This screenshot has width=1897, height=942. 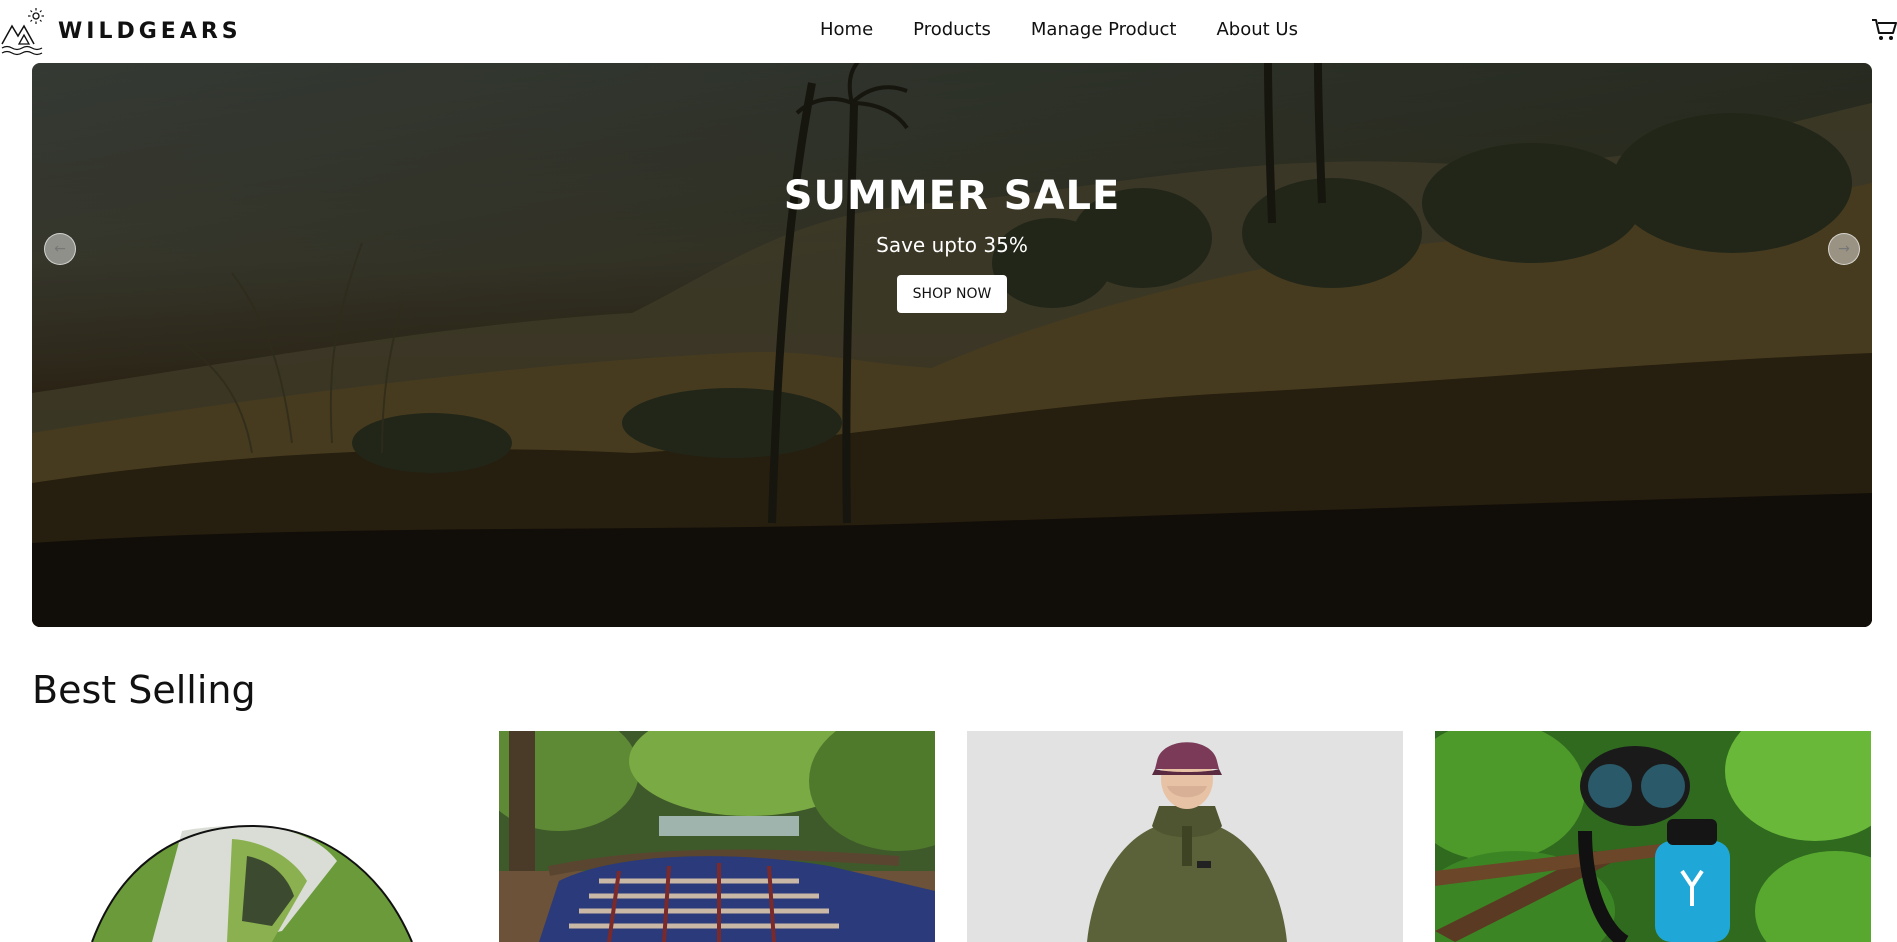 I want to click on cart-button, so click(x=1884, y=30).